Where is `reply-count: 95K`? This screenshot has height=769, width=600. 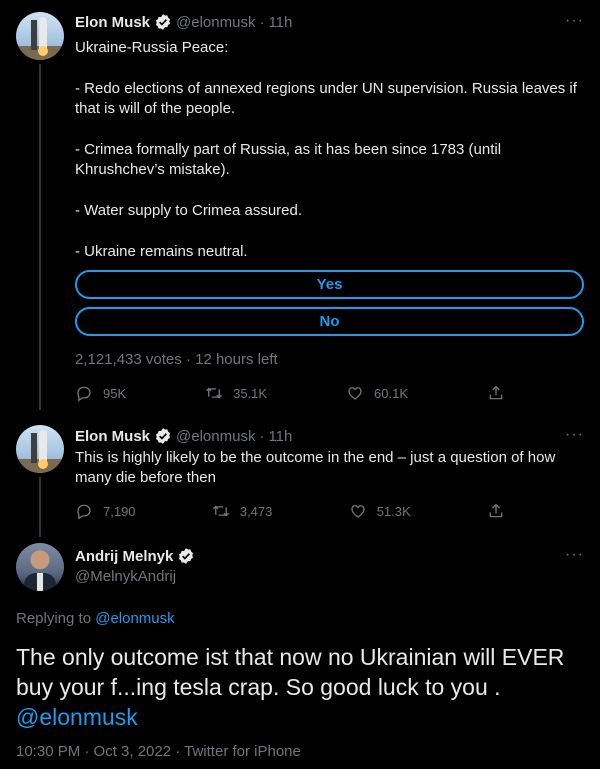
reply-count: 95K is located at coordinates (115, 393).